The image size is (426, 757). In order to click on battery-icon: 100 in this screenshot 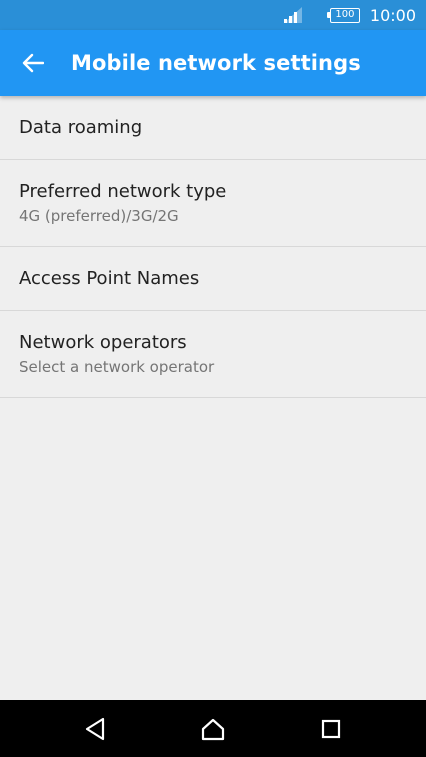, I will do `click(343, 15)`.